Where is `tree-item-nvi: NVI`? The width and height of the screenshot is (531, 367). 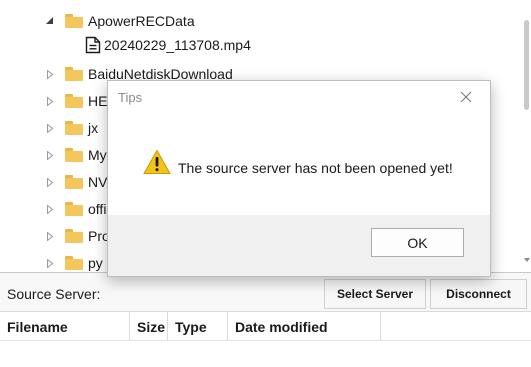
tree-item-nvi: NVI is located at coordinates (78, 182).